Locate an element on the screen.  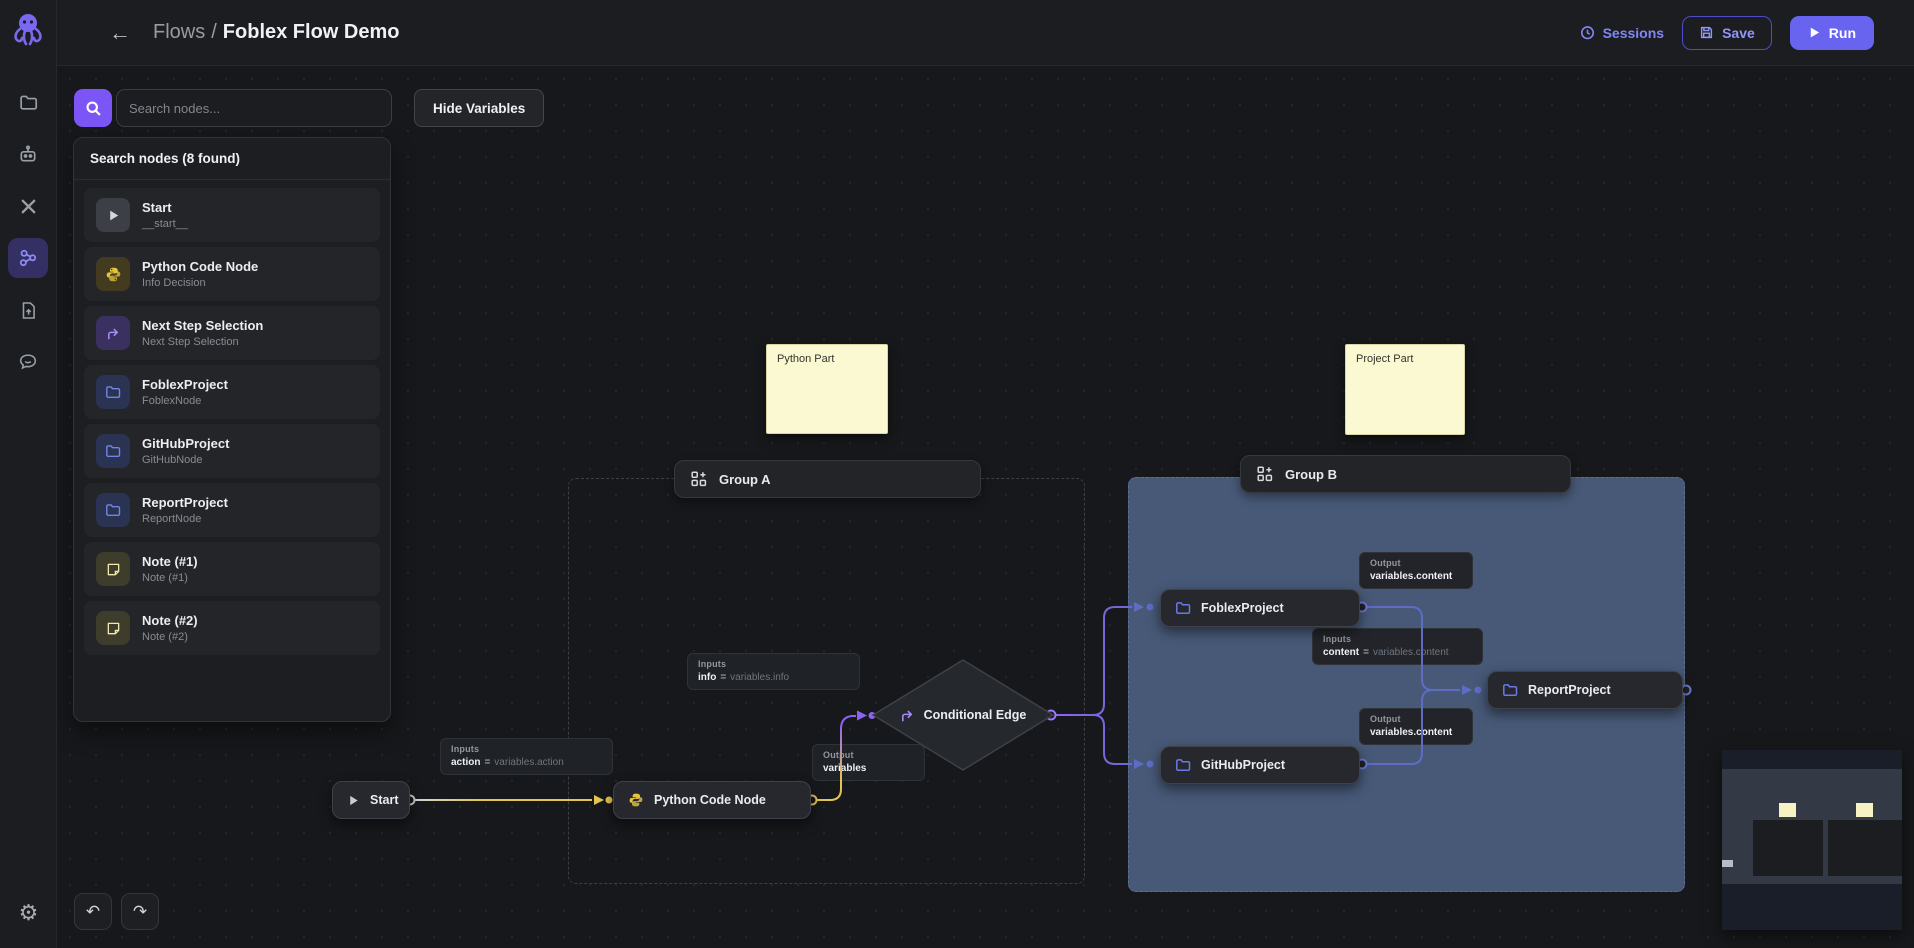
sidebar-item-agents is located at coordinates (28, 154).